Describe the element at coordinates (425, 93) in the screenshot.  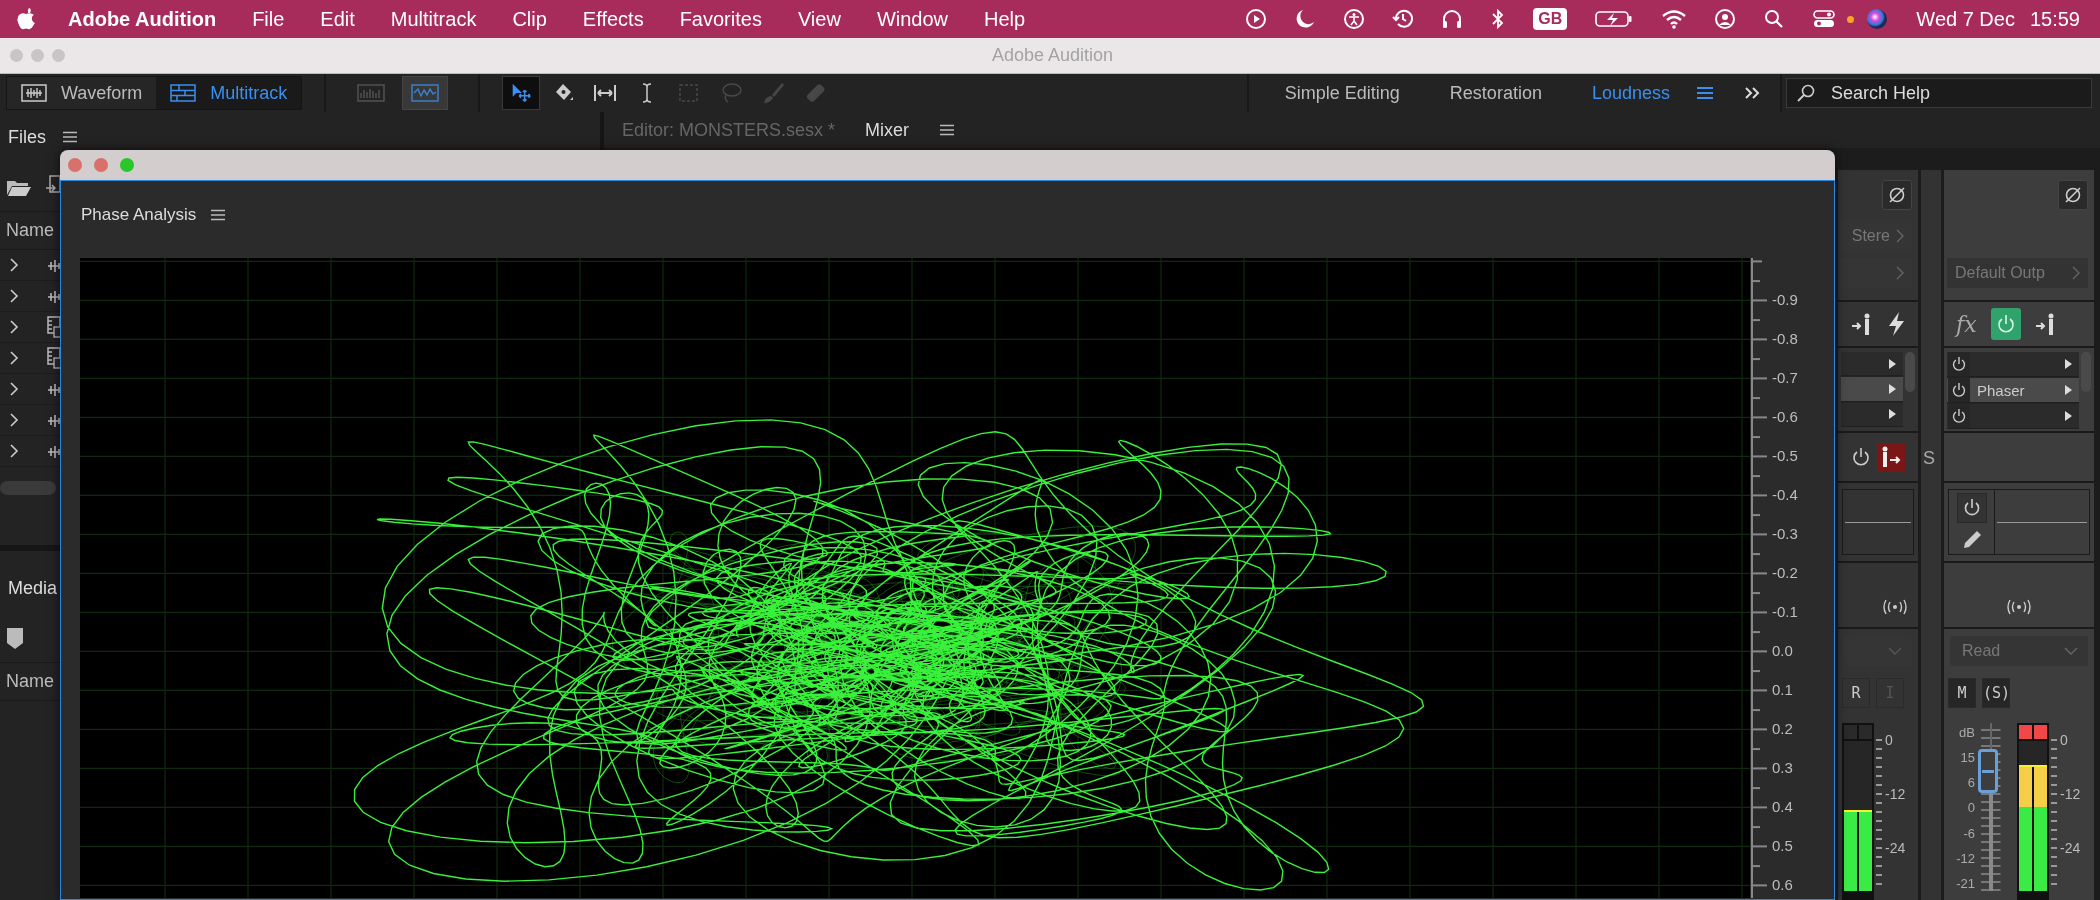
I see `waveform-view-button` at that location.